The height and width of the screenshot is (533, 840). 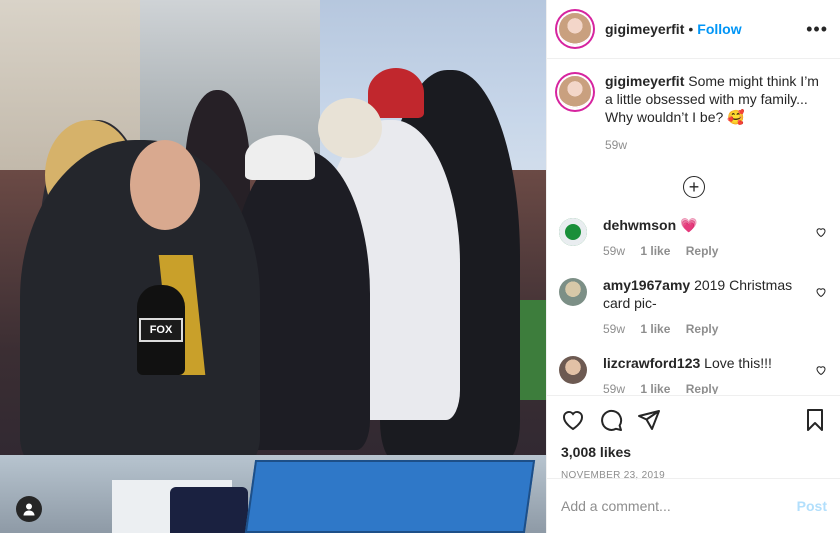 I want to click on photo-mug, so click(x=209, y=510).